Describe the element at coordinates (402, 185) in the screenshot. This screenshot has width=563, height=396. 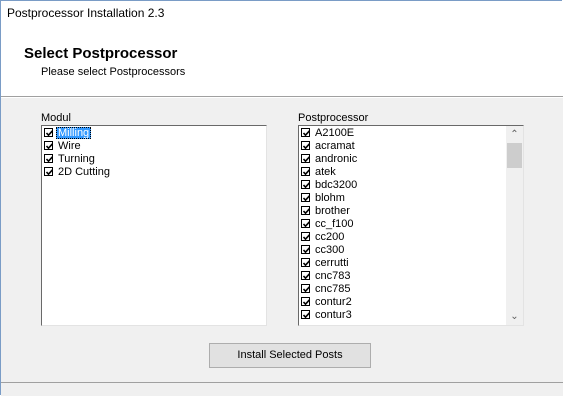
I see `postprocessor-item: bdc3200` at that location.